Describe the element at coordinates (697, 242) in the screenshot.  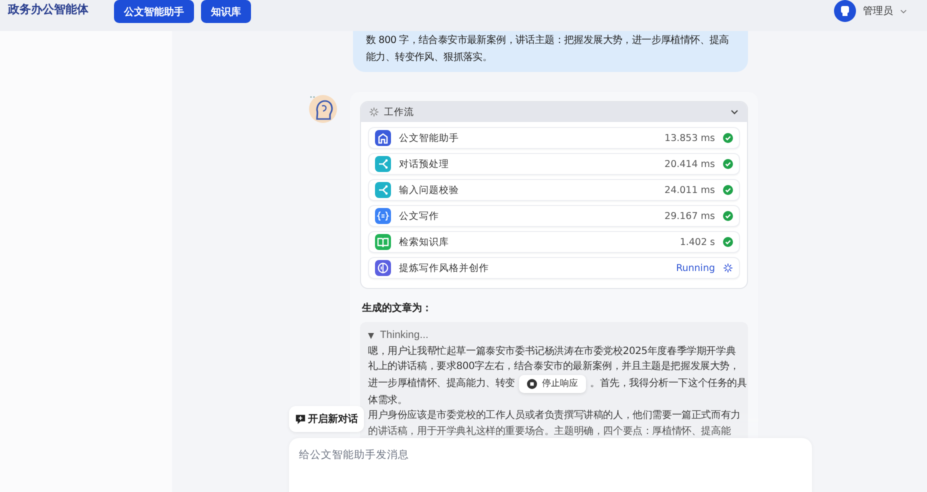
I see `step-duration: 1.402 s` at that location.